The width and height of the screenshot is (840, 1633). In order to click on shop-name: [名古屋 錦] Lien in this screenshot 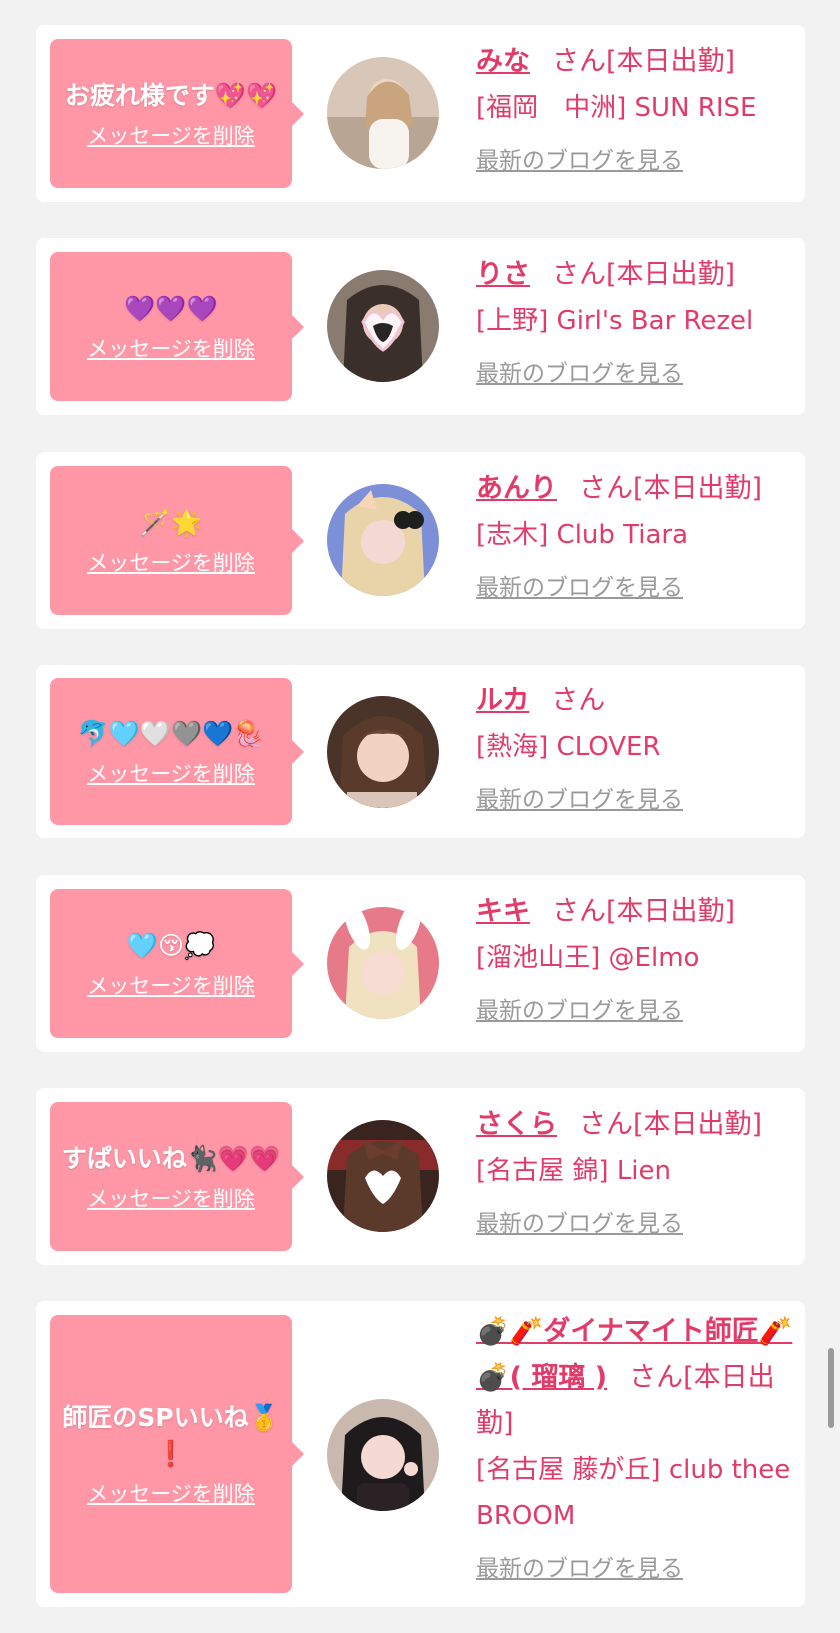, I will do `click(574, 1171)`.